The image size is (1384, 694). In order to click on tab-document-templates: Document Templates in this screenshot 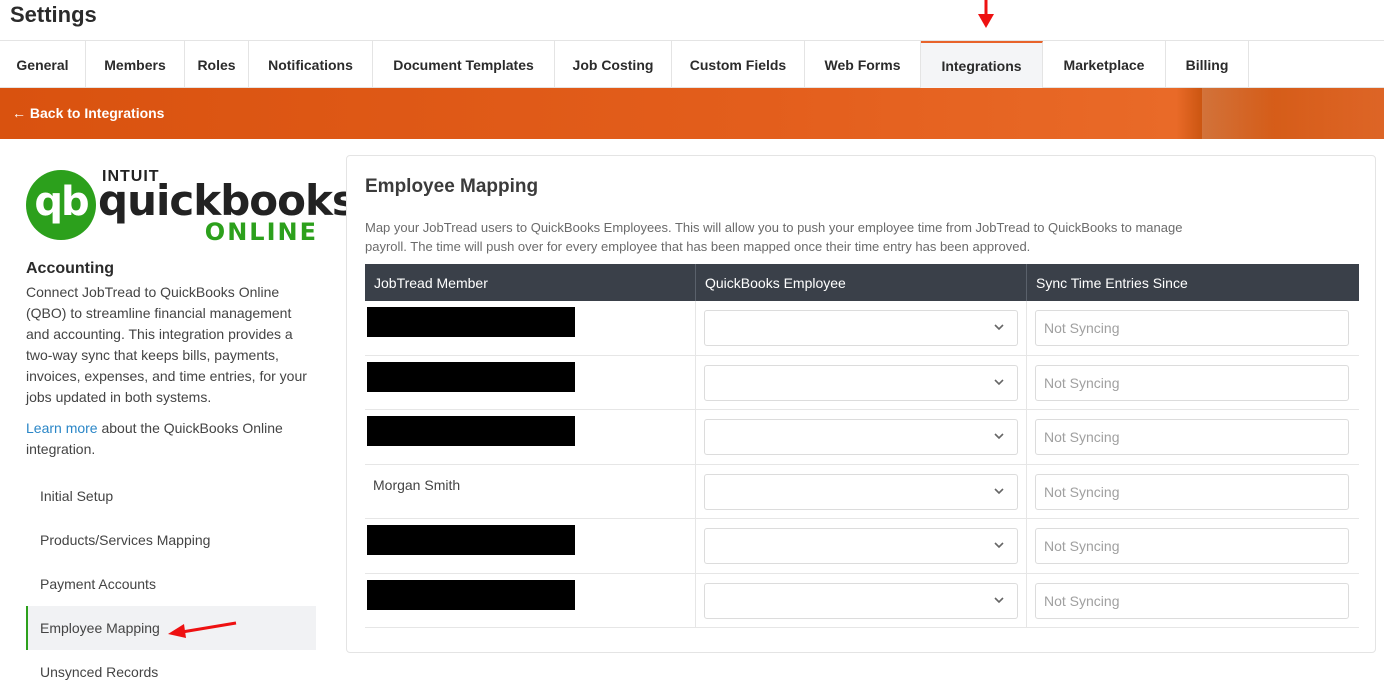, I will do `click(464, 64)`.